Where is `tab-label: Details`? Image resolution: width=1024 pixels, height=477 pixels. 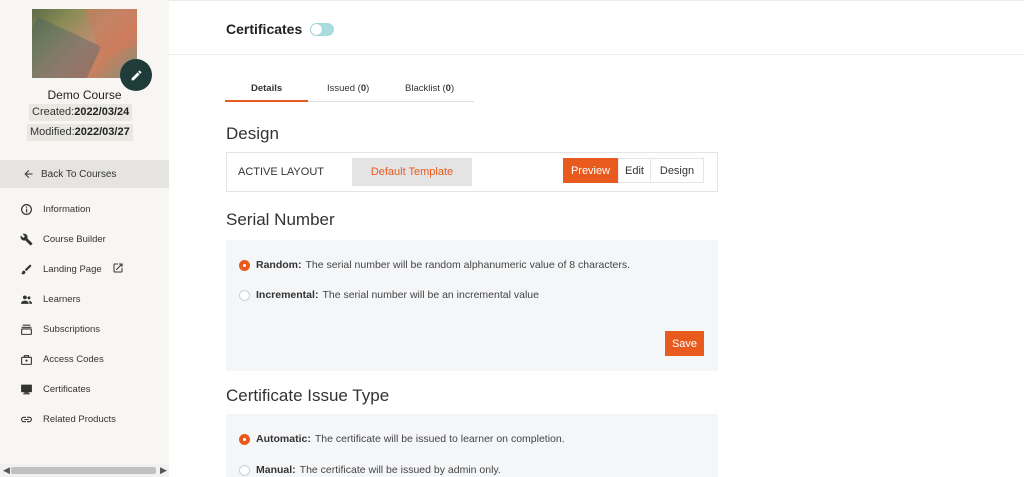
tab-label: Details is located at coordinates (267, 88).